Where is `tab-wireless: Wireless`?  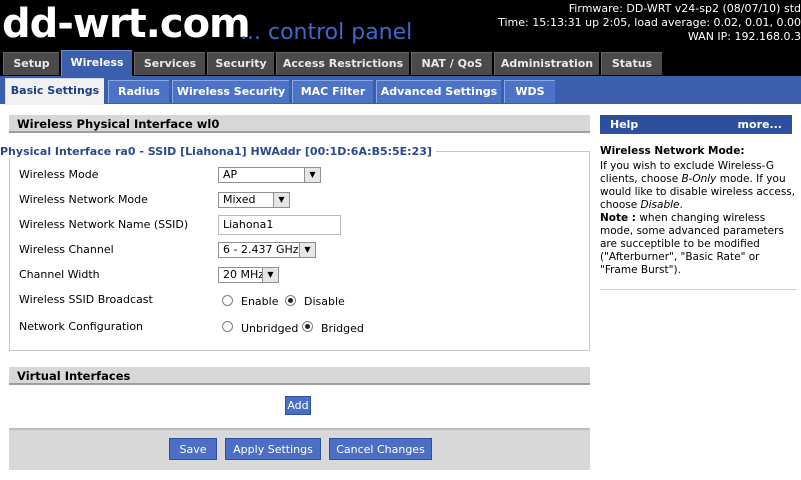
tab-wireless: Wireless is located at coordinates (96, 63).